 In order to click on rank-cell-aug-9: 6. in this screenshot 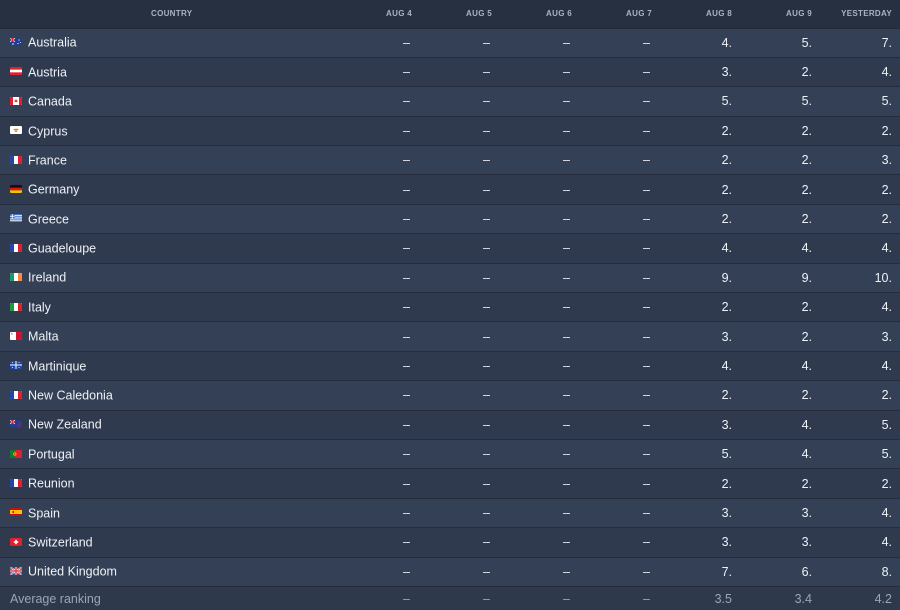, I will do `click(780, 571)`.